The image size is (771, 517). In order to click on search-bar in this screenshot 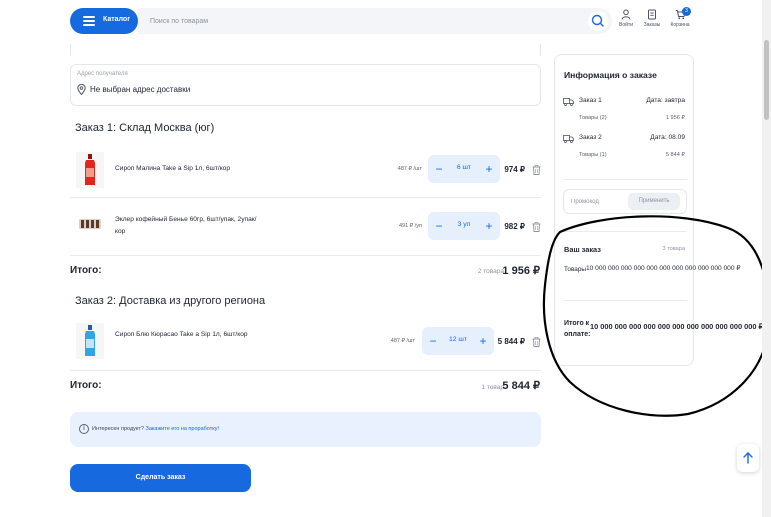, I will do `click(375, 21)`.